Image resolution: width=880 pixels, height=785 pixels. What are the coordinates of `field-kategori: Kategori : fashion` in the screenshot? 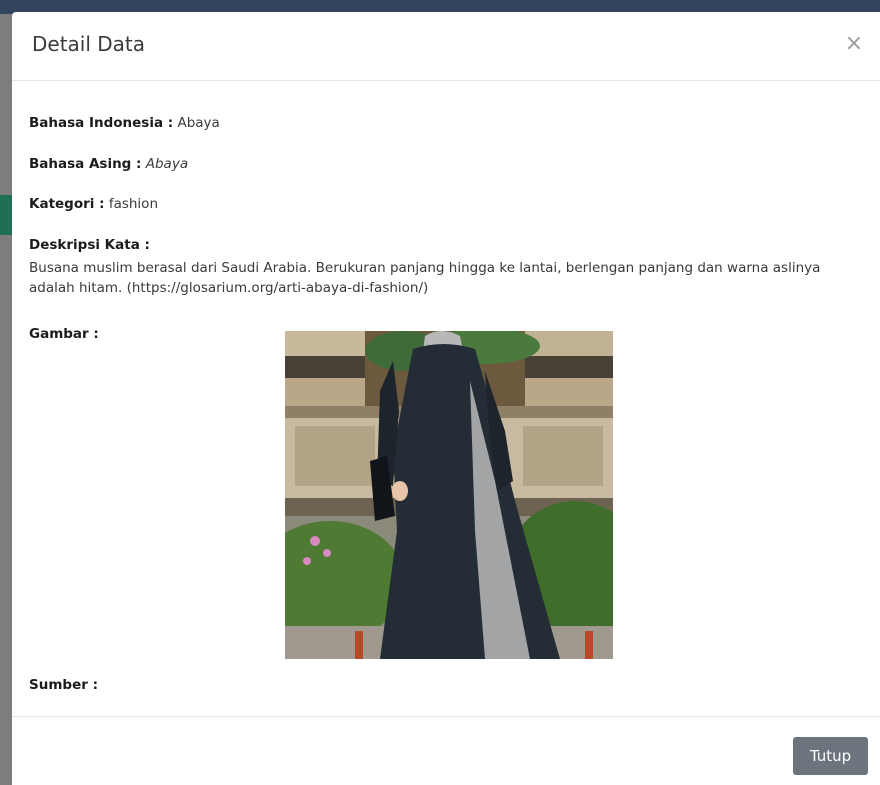 It's located at (93, 204).